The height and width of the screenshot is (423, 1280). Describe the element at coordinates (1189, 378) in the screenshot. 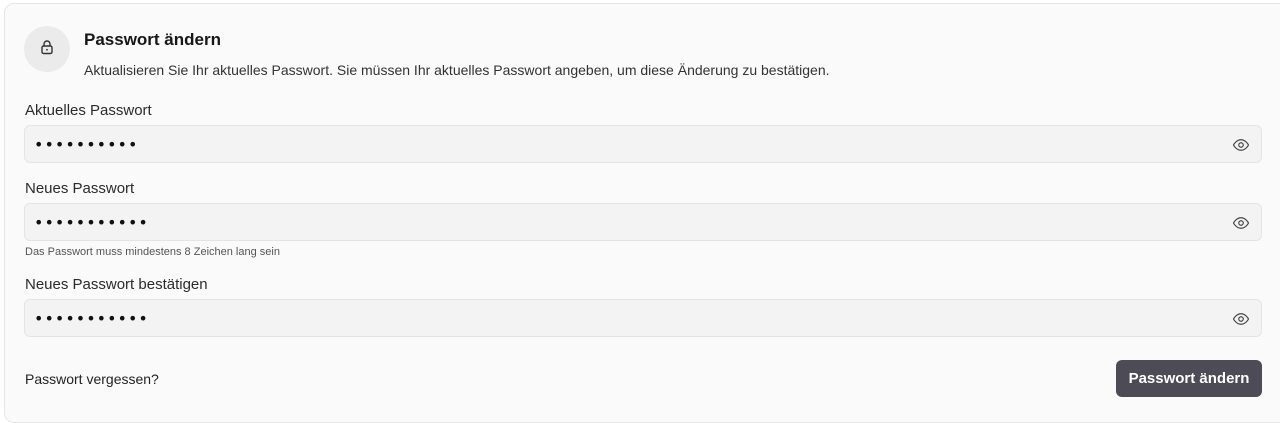

I see `change-password-button: Passwort ändern` at that location.